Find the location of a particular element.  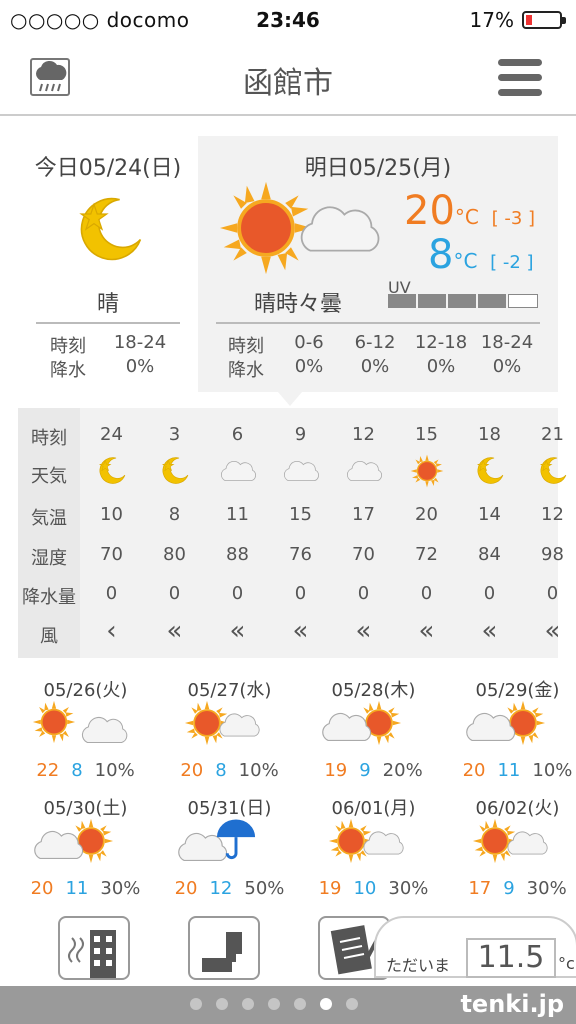

uv-meter is located at coordinates (463, 301).